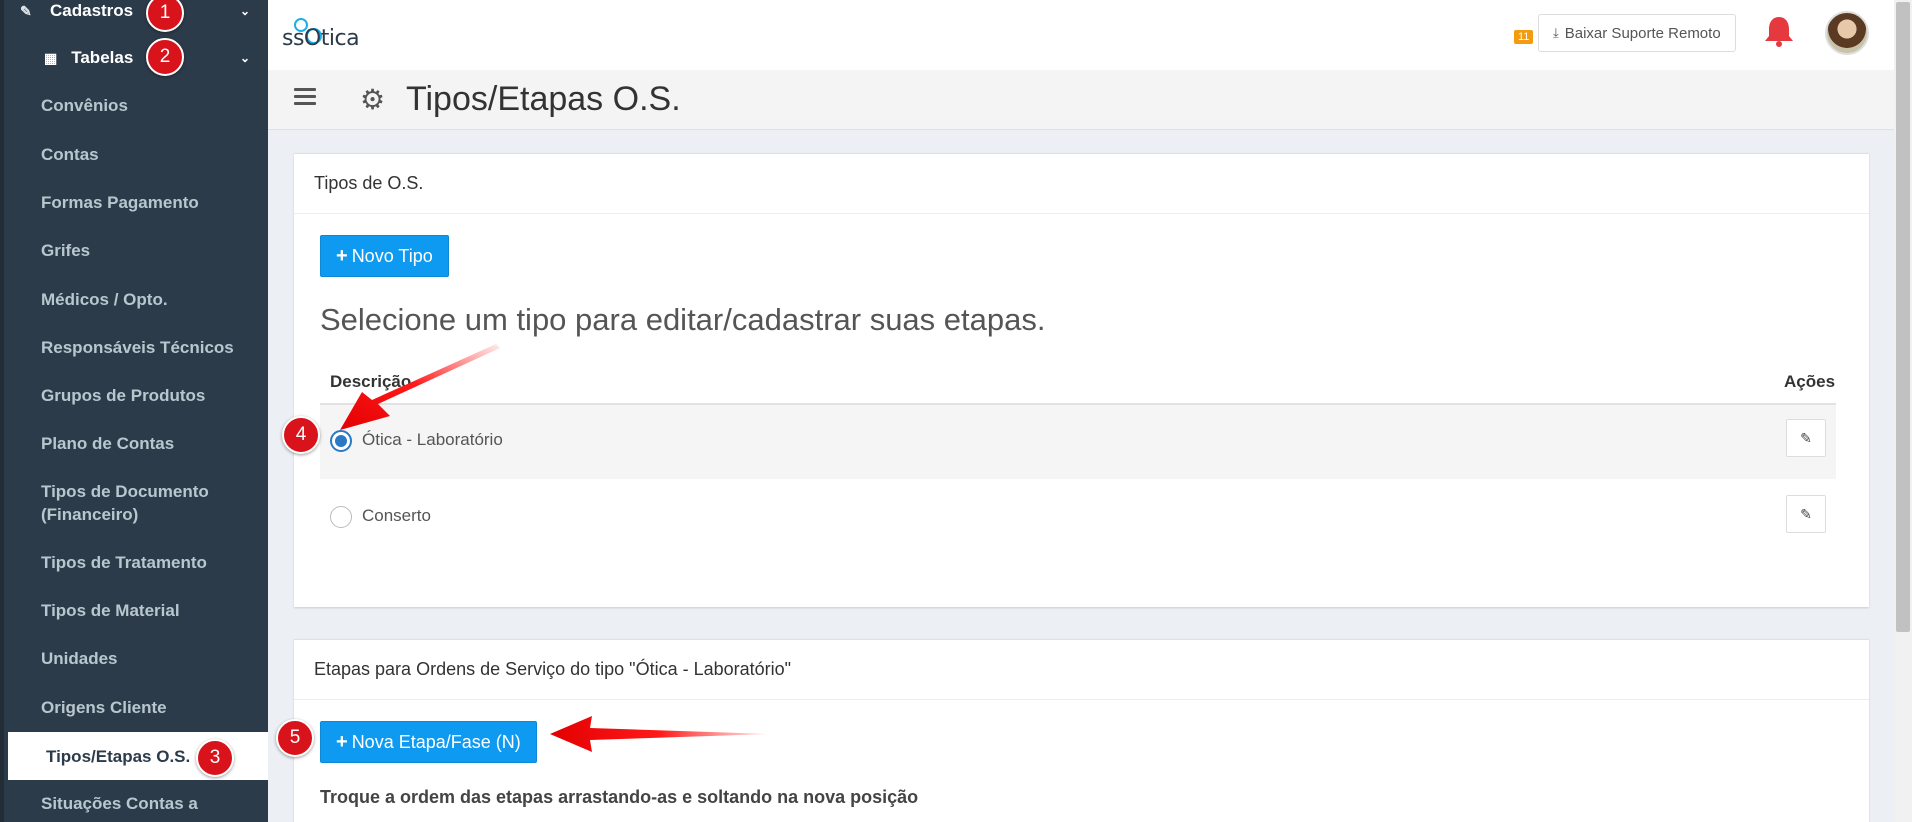  Describe the element at coordinates (26, 10) in the screenshot. I see `edit-icon: ✎` at that location.